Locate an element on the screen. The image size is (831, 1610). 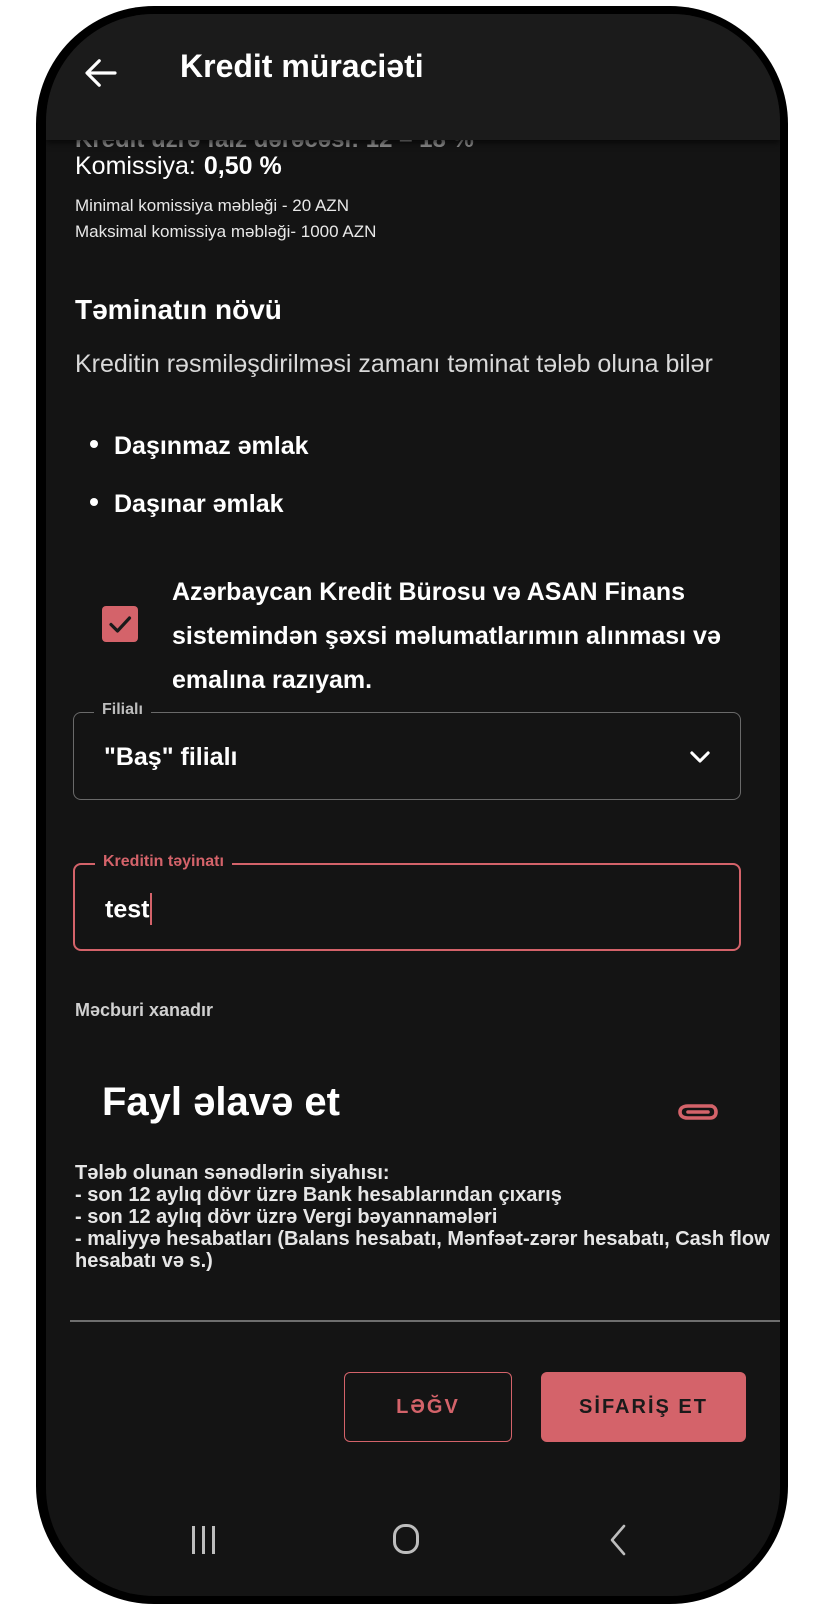
collateral-item: Daşınar əmlak is located at coordinates (187, 504).